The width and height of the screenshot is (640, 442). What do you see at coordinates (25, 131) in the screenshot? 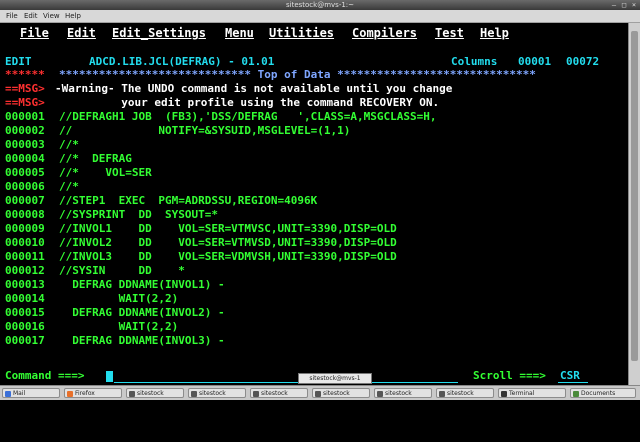
I see `line-number: 000002` at bounding box center [25, 131].